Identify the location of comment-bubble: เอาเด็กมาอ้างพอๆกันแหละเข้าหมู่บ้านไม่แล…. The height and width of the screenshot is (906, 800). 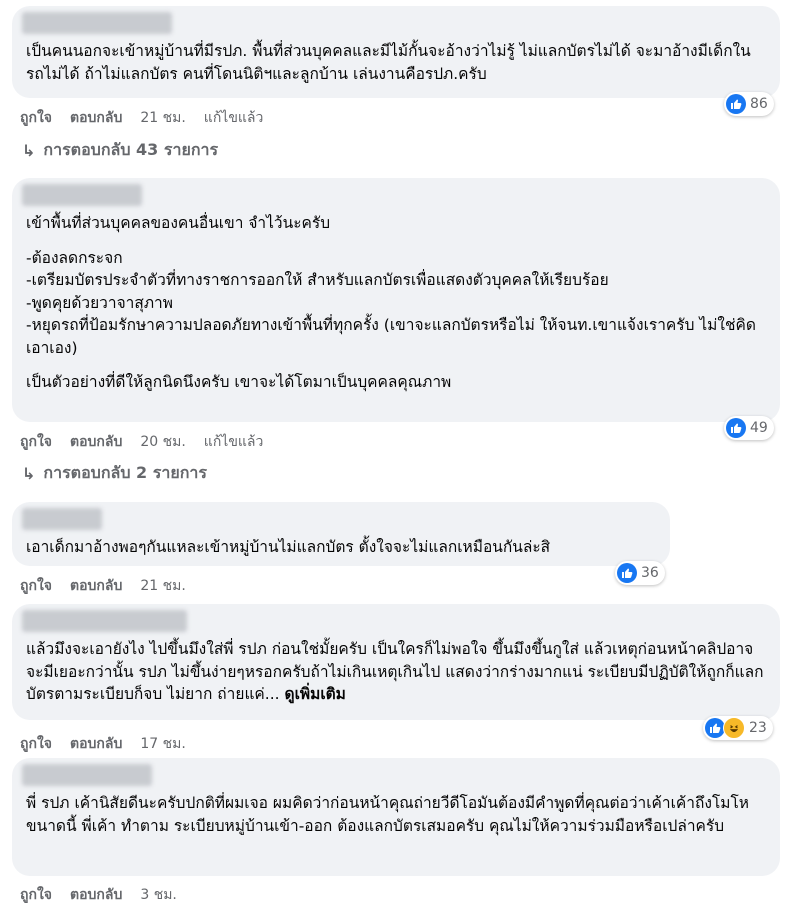
(341, 534).